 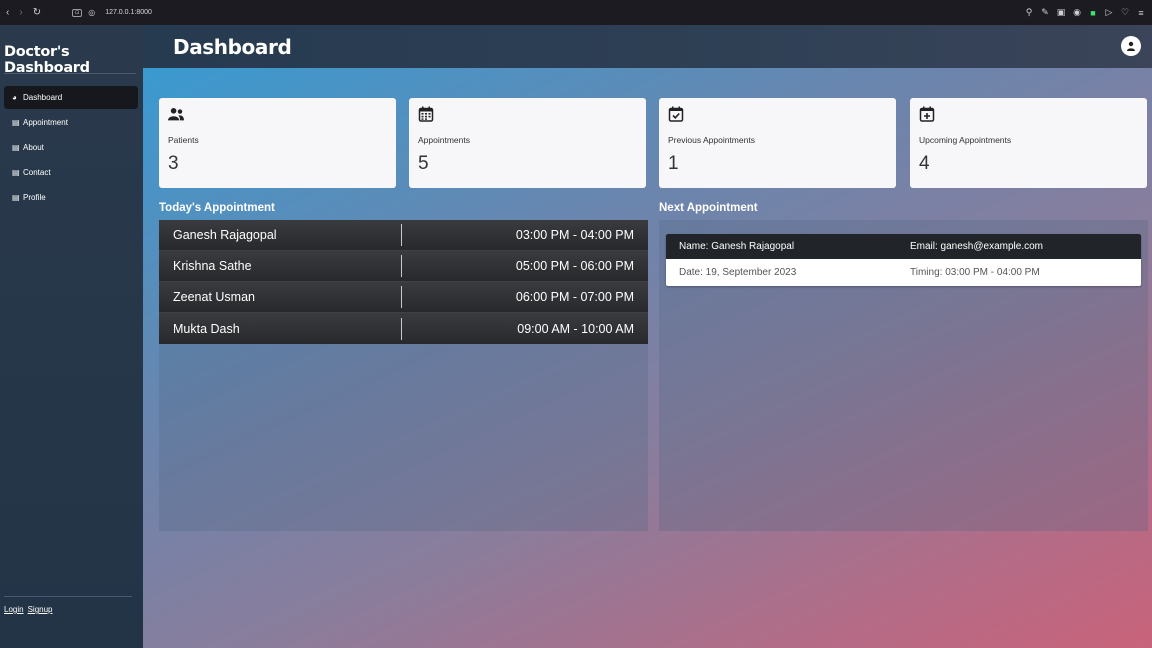 I want to click on users-icon, so click(x=176, y=114).